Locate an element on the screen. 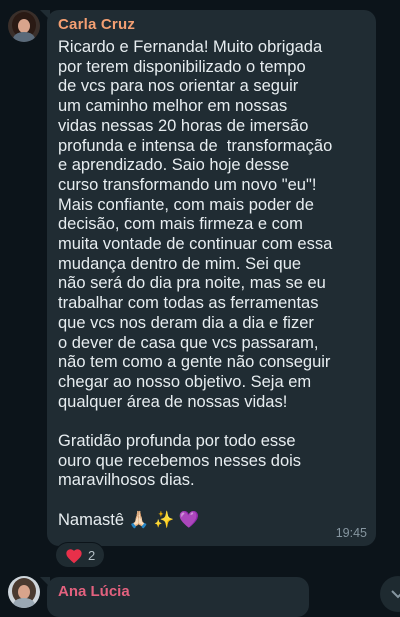 The height and width of the screenshot is (617, 400). avatar-carla-cruz is located at coordinates (24, 26).